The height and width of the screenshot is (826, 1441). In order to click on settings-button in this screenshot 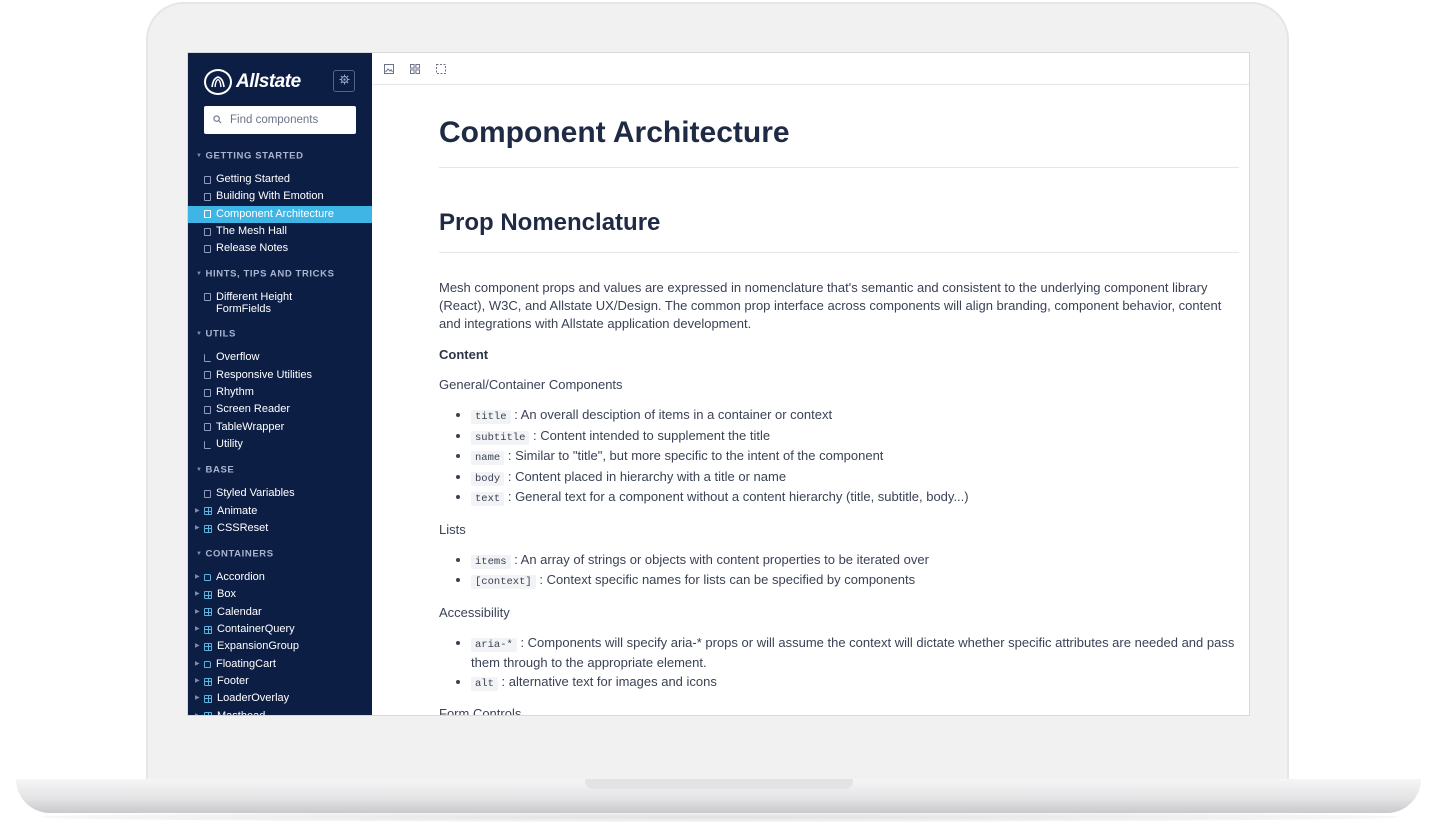, I will do `click(344, 81)`.